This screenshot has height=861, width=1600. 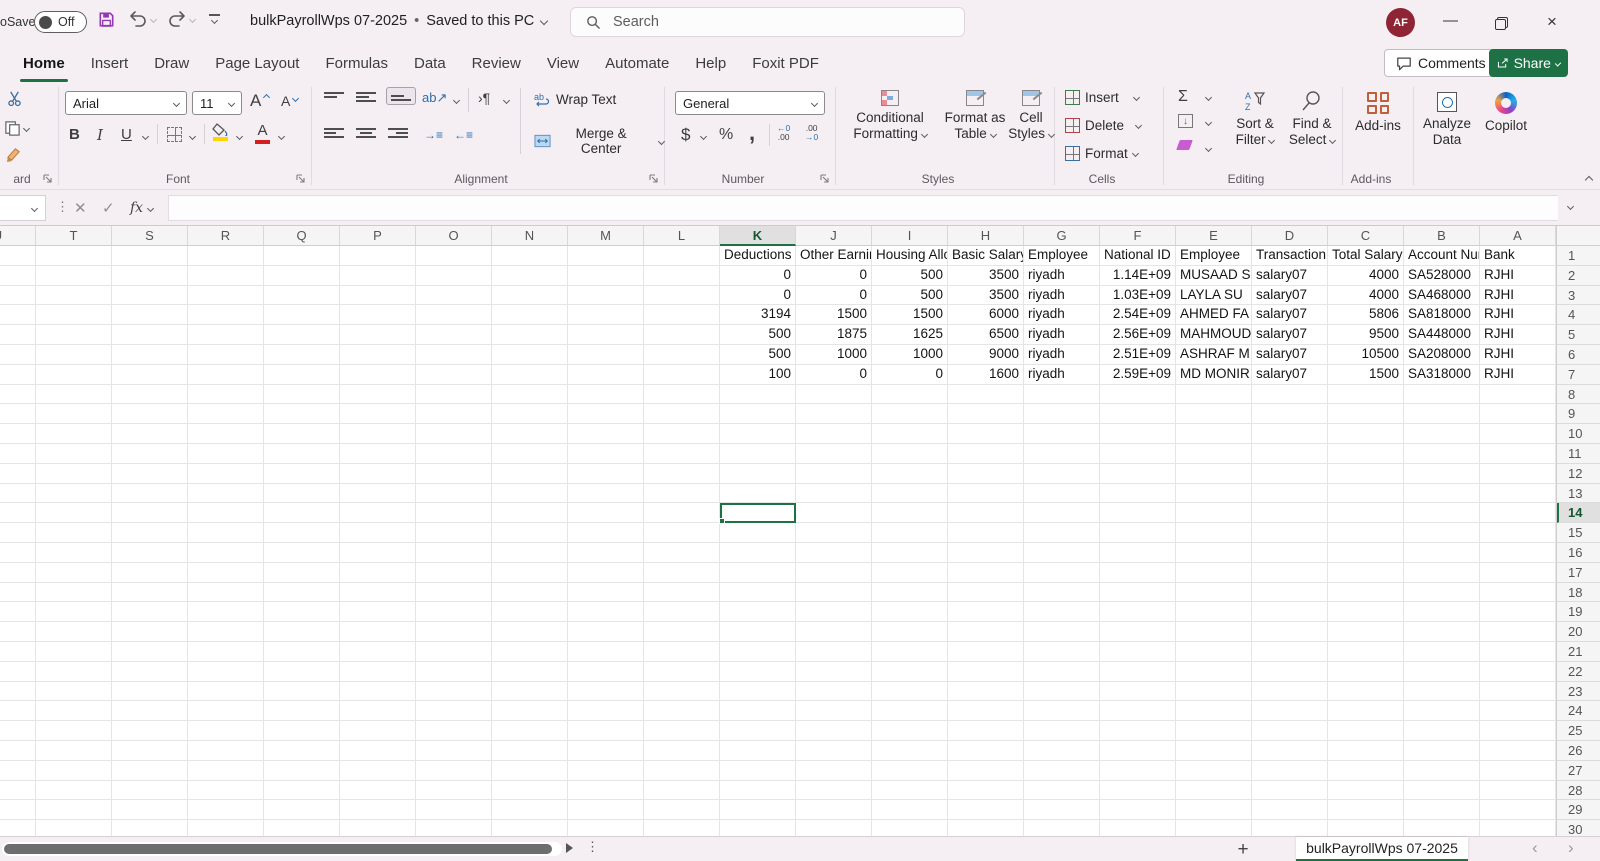 I want to click on cell-J30, so click(x=834, y=828).